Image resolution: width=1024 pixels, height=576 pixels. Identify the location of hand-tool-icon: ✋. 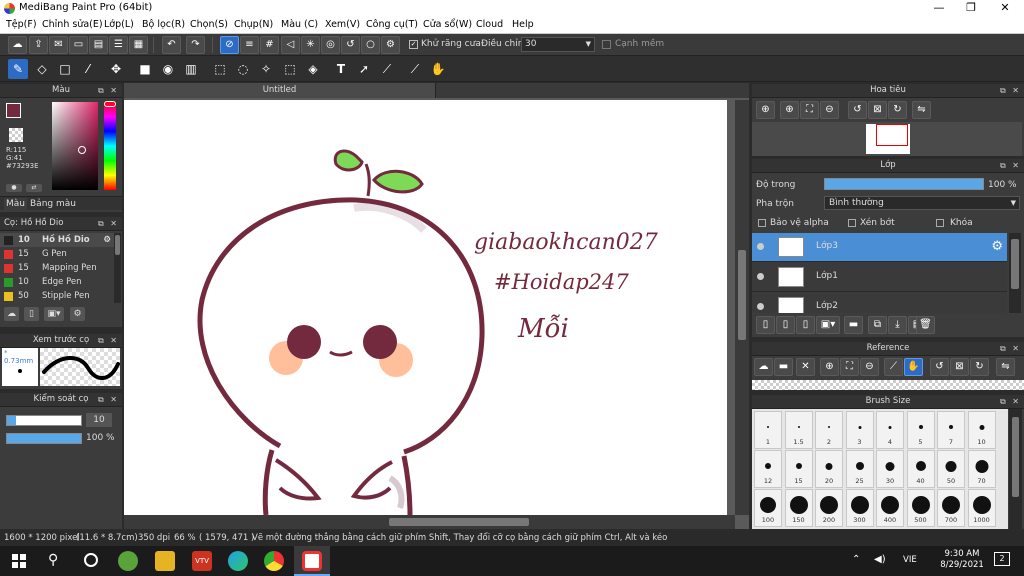
(438, 69).